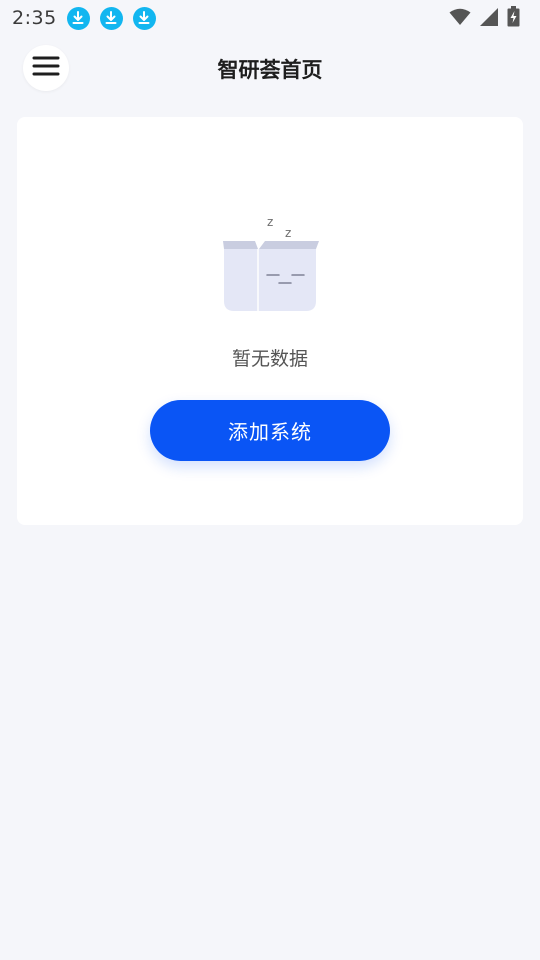  I want to click on wifi-icon, so click(460, 19).